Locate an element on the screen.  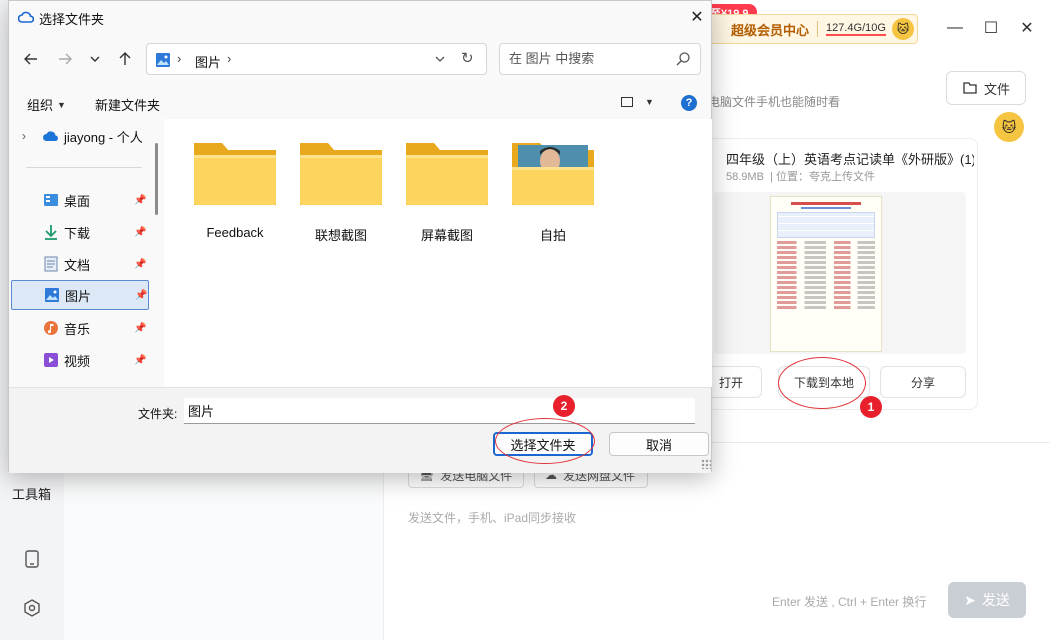
address-dropdown-icon is located at coordinates (440, 59).